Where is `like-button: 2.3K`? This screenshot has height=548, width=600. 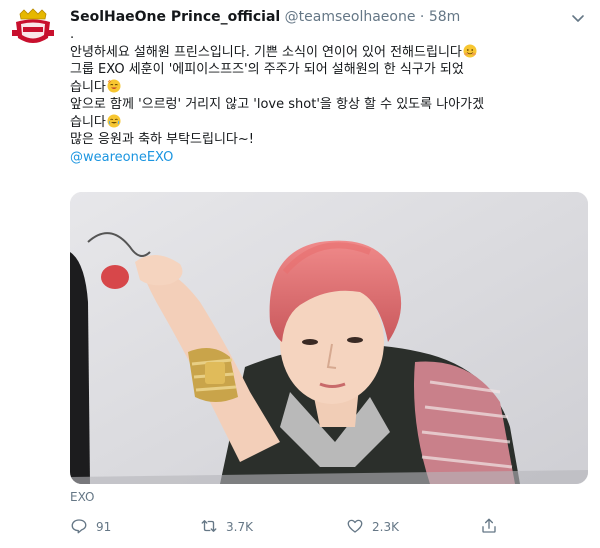
like-button: 2.3K is located at coordinates (372, 527).